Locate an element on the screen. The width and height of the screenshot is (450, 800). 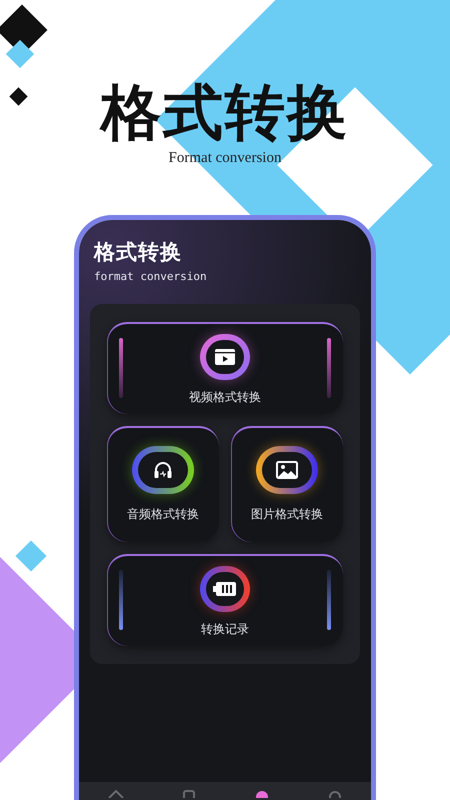
app-subtitle: format conversion is located at coordinates (150, 276).